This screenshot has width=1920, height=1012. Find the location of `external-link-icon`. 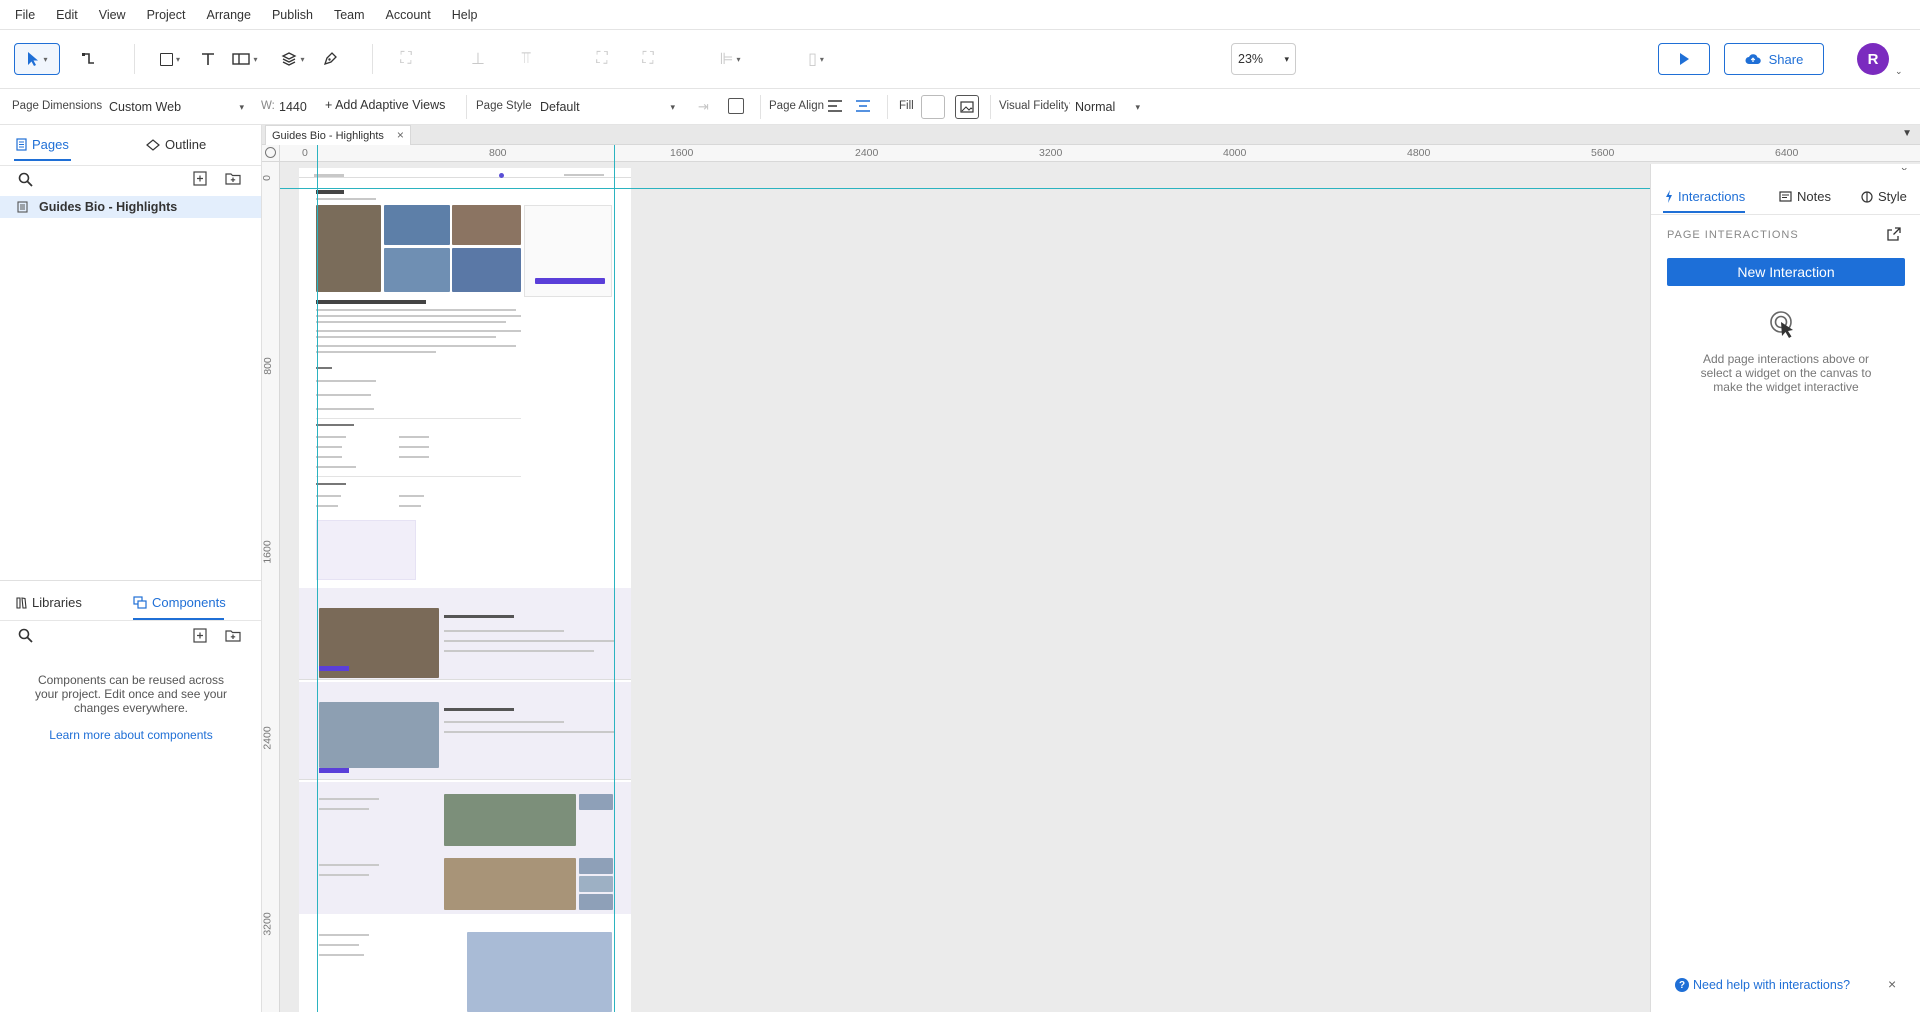

external-link-icon is located at coordinates (1894, 234).